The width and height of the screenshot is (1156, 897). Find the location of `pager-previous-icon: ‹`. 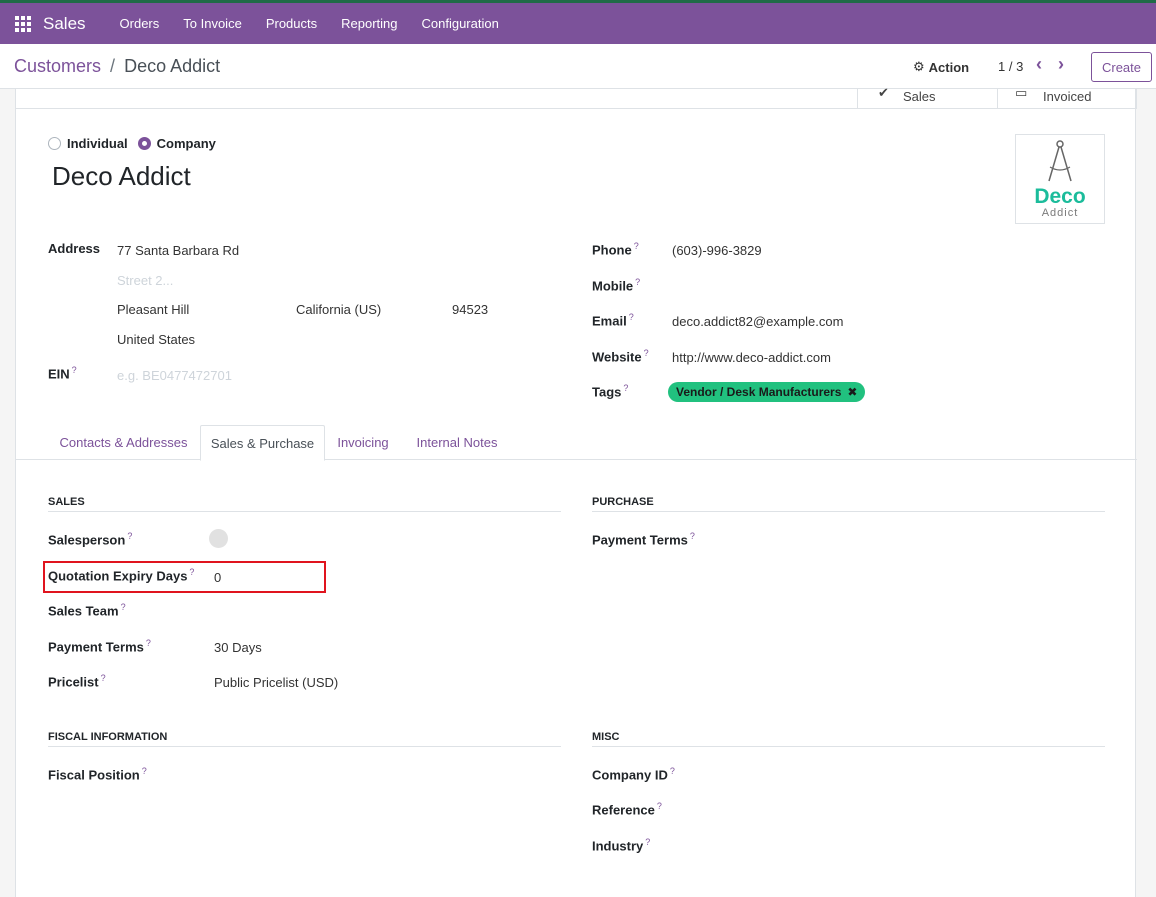

pager-previous-icon: ‹ is located at coordinates (1039, 64).